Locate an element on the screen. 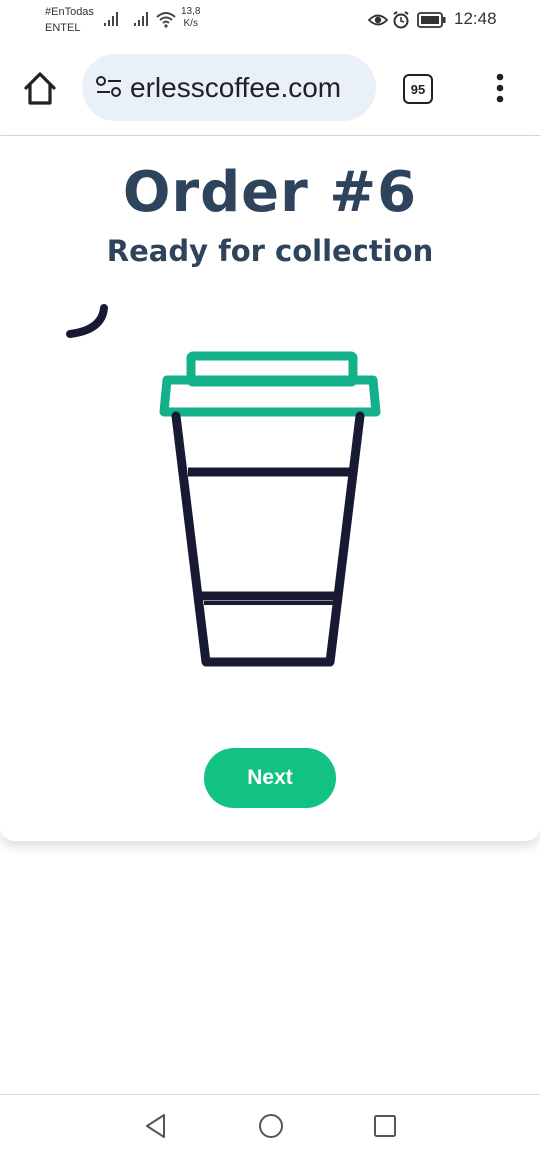 The height and width of the screenshot is (1157, 540). order-status: Ready for collection is located at coordinates (270, 251).